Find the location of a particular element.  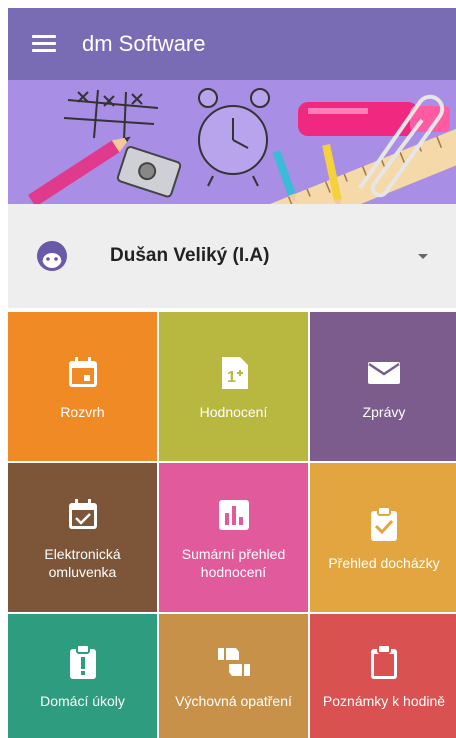

tile-label: Hodnocení is located at coordinates (233, 411).